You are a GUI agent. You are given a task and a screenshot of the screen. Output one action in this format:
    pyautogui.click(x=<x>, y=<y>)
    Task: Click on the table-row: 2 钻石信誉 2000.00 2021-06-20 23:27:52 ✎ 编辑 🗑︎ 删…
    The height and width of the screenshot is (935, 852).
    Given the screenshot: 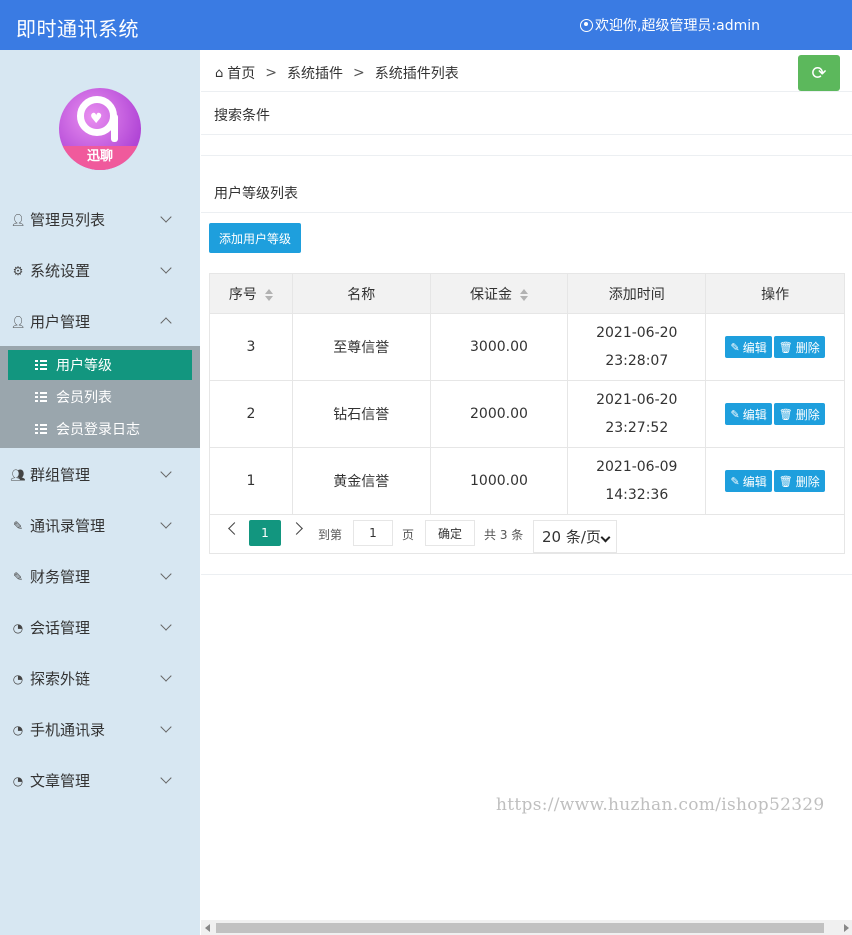 What is the action you would take?
    pyautogui.click(x=527, y=414)
    